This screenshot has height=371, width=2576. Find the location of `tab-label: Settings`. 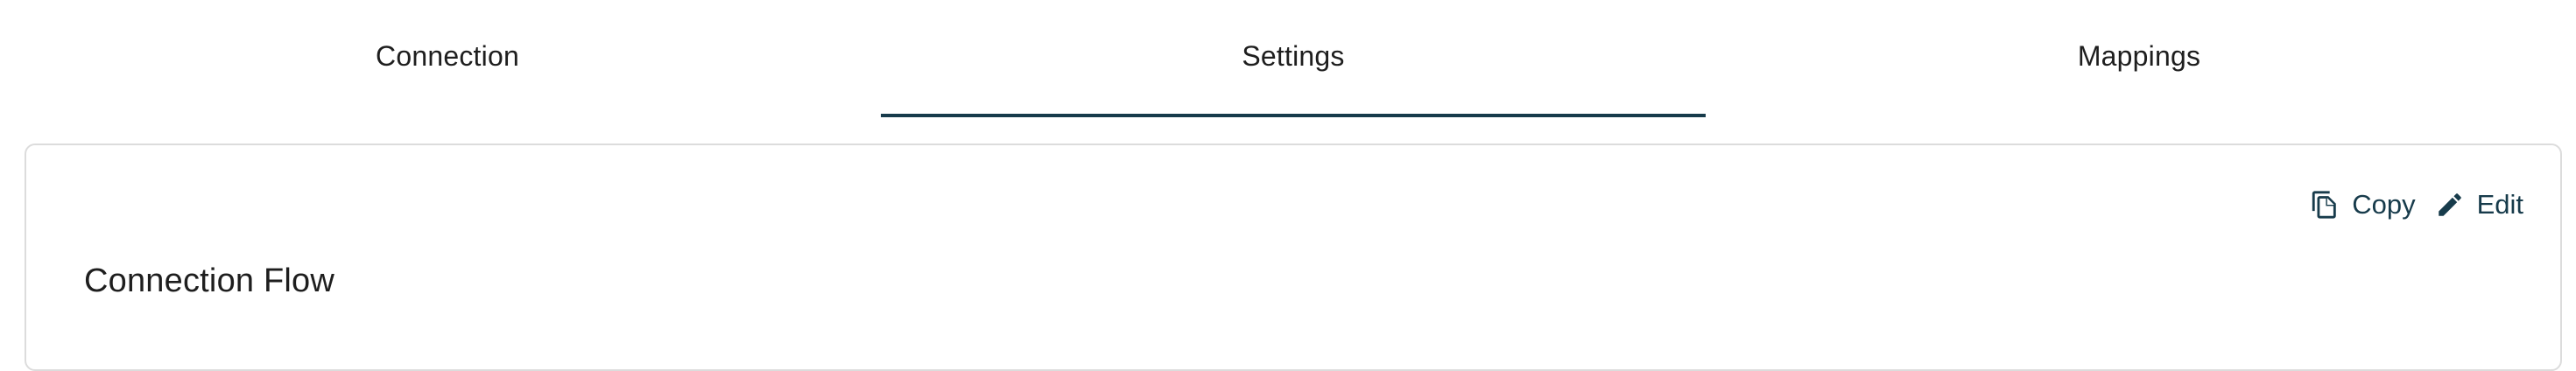

tab-label: Settings is located at coordinates (1293, 55).